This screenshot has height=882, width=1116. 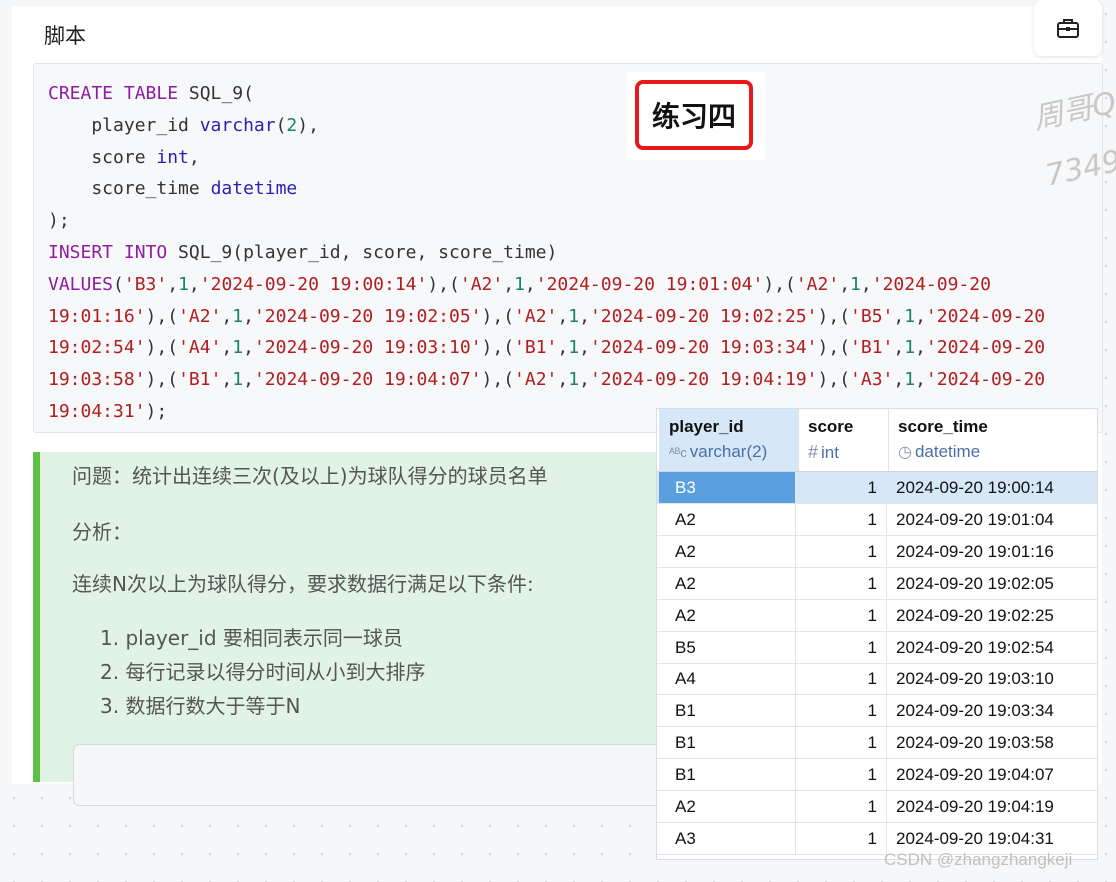 What do you see at coordinates (237, 125) in the screenshot?
I see `code-token: varchar` at bounding box center [237, 125].